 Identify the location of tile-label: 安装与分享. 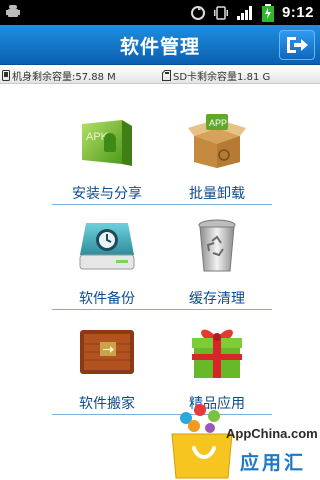
(107, 194).